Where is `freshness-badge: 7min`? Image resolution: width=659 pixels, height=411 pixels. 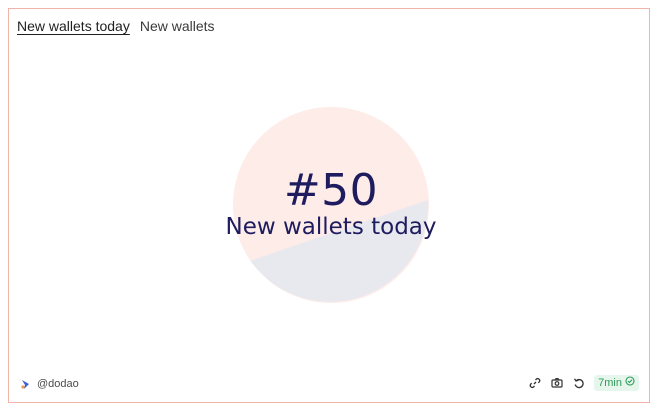
freshness-badge: 7min is located at coordinates (616, 383).